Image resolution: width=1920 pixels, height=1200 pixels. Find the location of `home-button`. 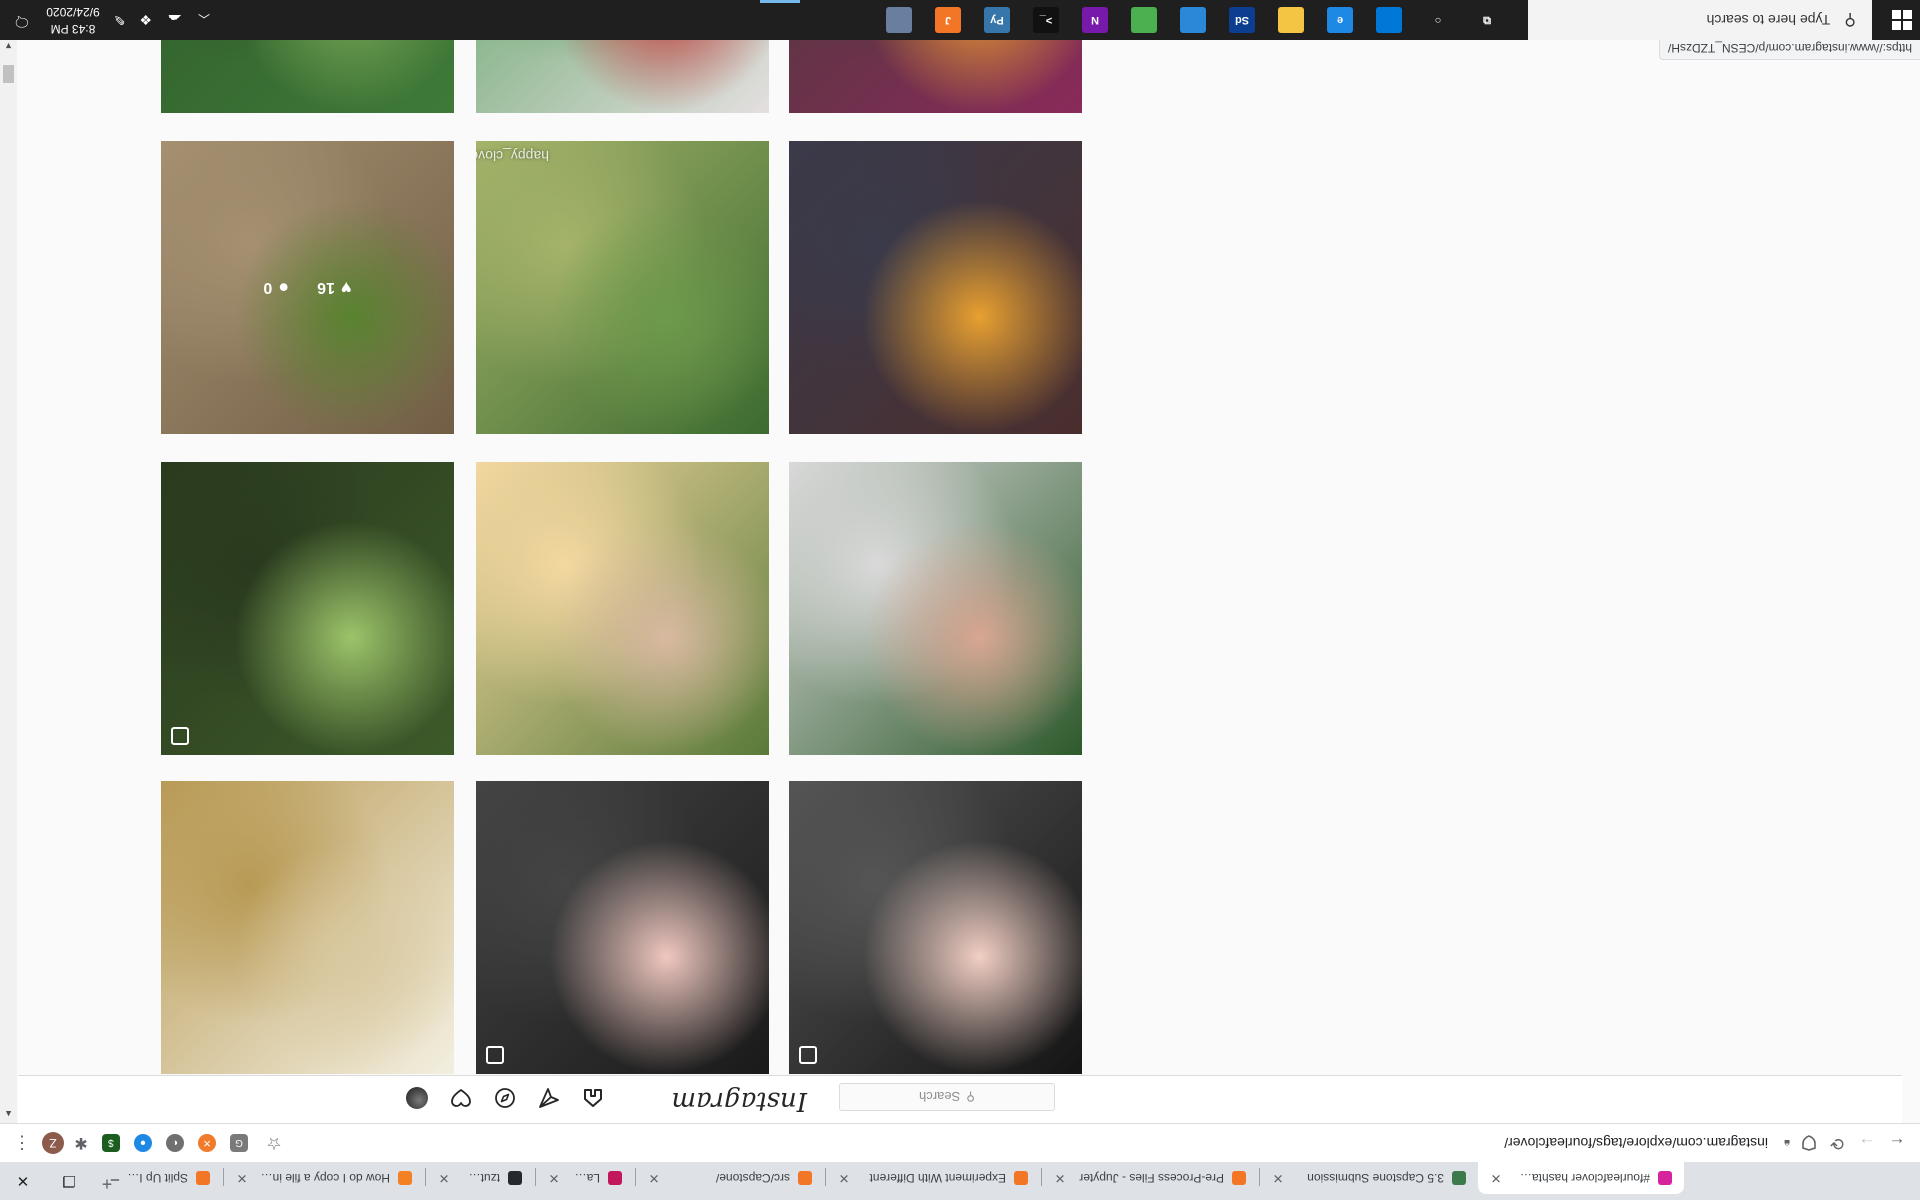

home-button is located at coordinates (593, 1098).